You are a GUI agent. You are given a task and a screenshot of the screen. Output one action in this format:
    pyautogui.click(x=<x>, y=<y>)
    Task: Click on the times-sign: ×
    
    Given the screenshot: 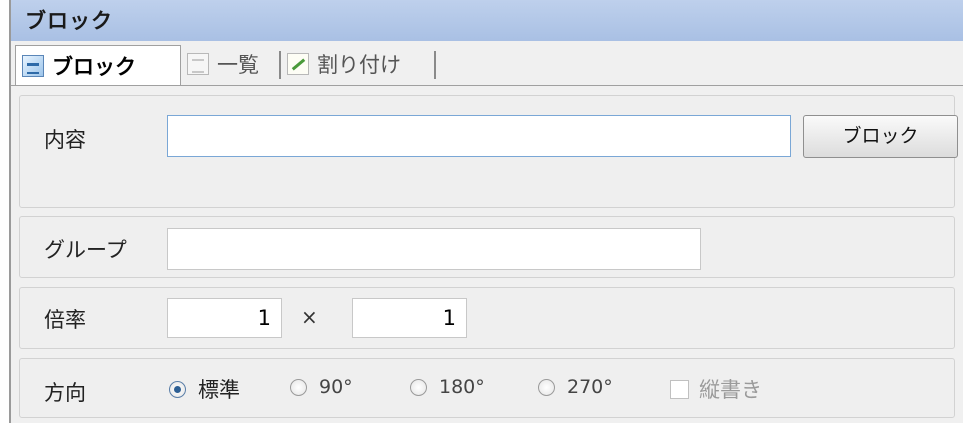 What is the action you would take?
    pyautogui.click(x=309, y=317)
    